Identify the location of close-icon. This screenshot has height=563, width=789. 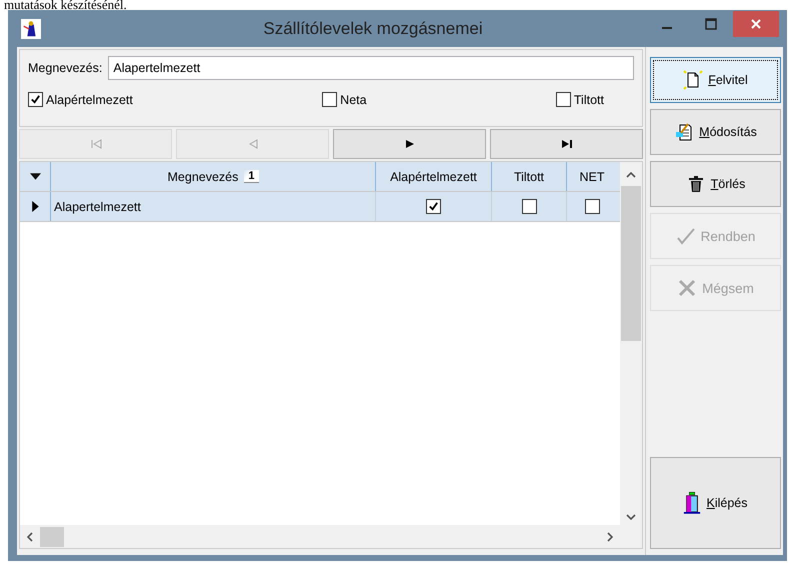
(756, 24).